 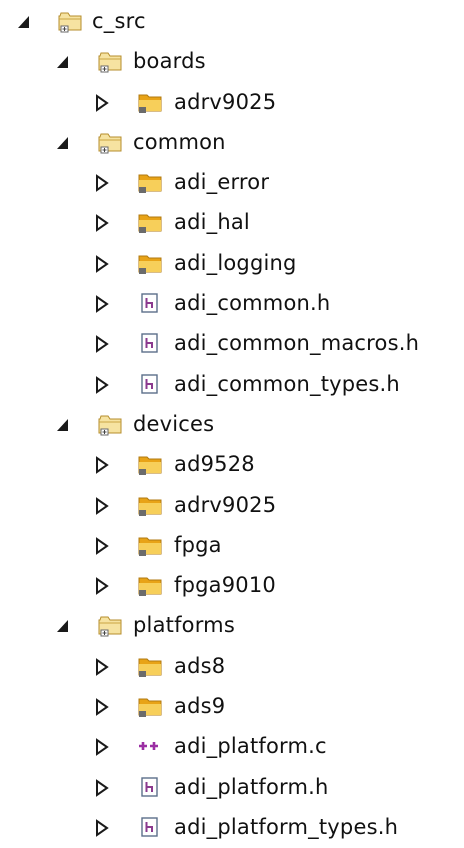 I want to click on tree-item-adi-common-types-h: adi_common_types.h, so click(x=232, y=385).